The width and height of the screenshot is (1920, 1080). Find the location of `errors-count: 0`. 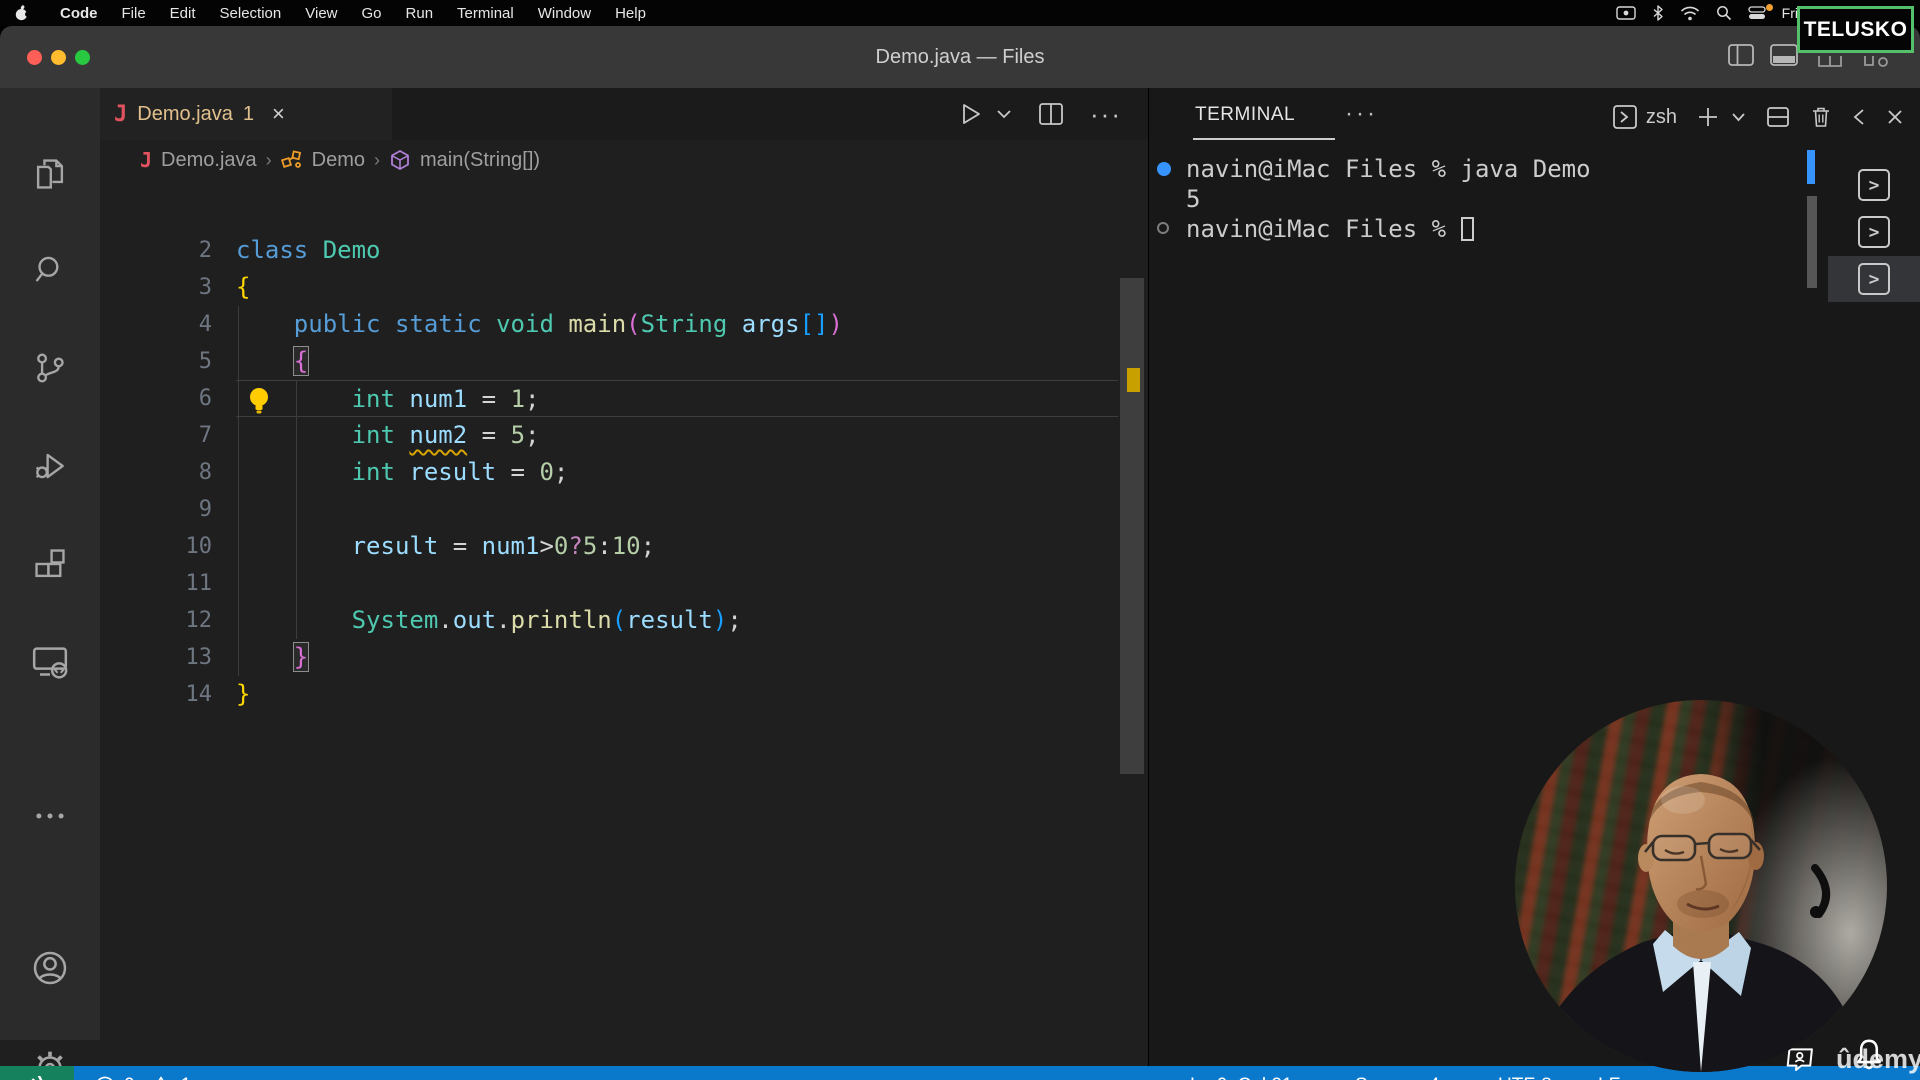

errors-count: 0 is located at coordinates (129, 1077).